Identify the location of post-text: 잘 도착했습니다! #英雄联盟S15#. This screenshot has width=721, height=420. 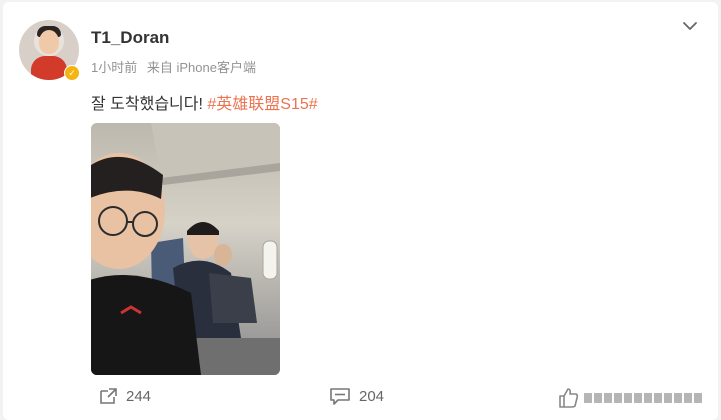
(204, 102).